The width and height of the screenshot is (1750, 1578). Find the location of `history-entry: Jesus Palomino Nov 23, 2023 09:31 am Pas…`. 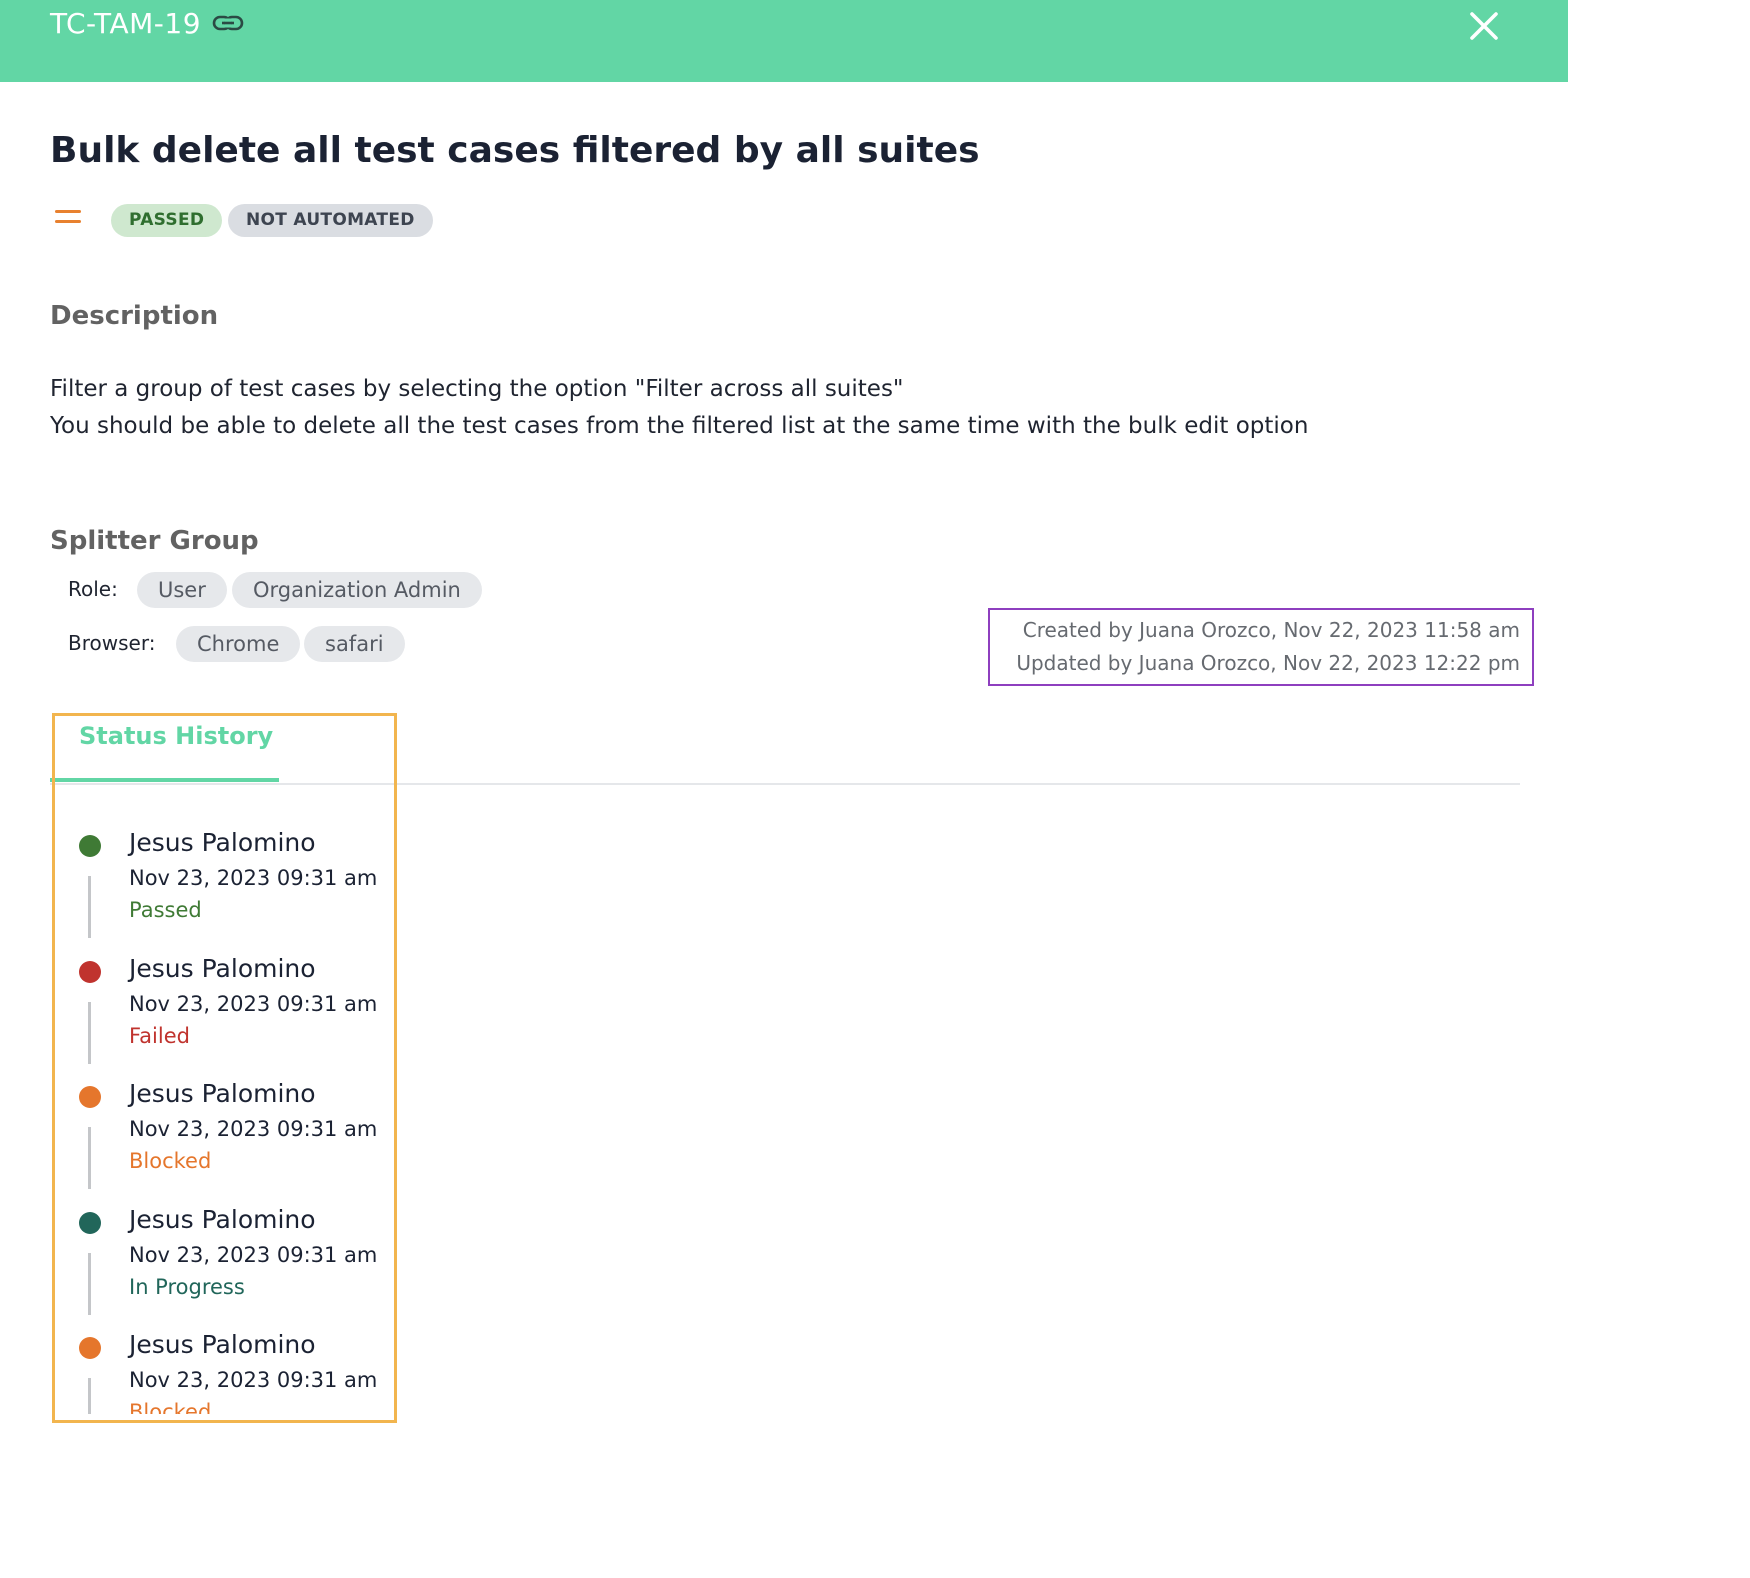

history-entry: Jesus Palomino Nov 23, 2023 09:31 am Pas… is located at coordinates (225, 885).